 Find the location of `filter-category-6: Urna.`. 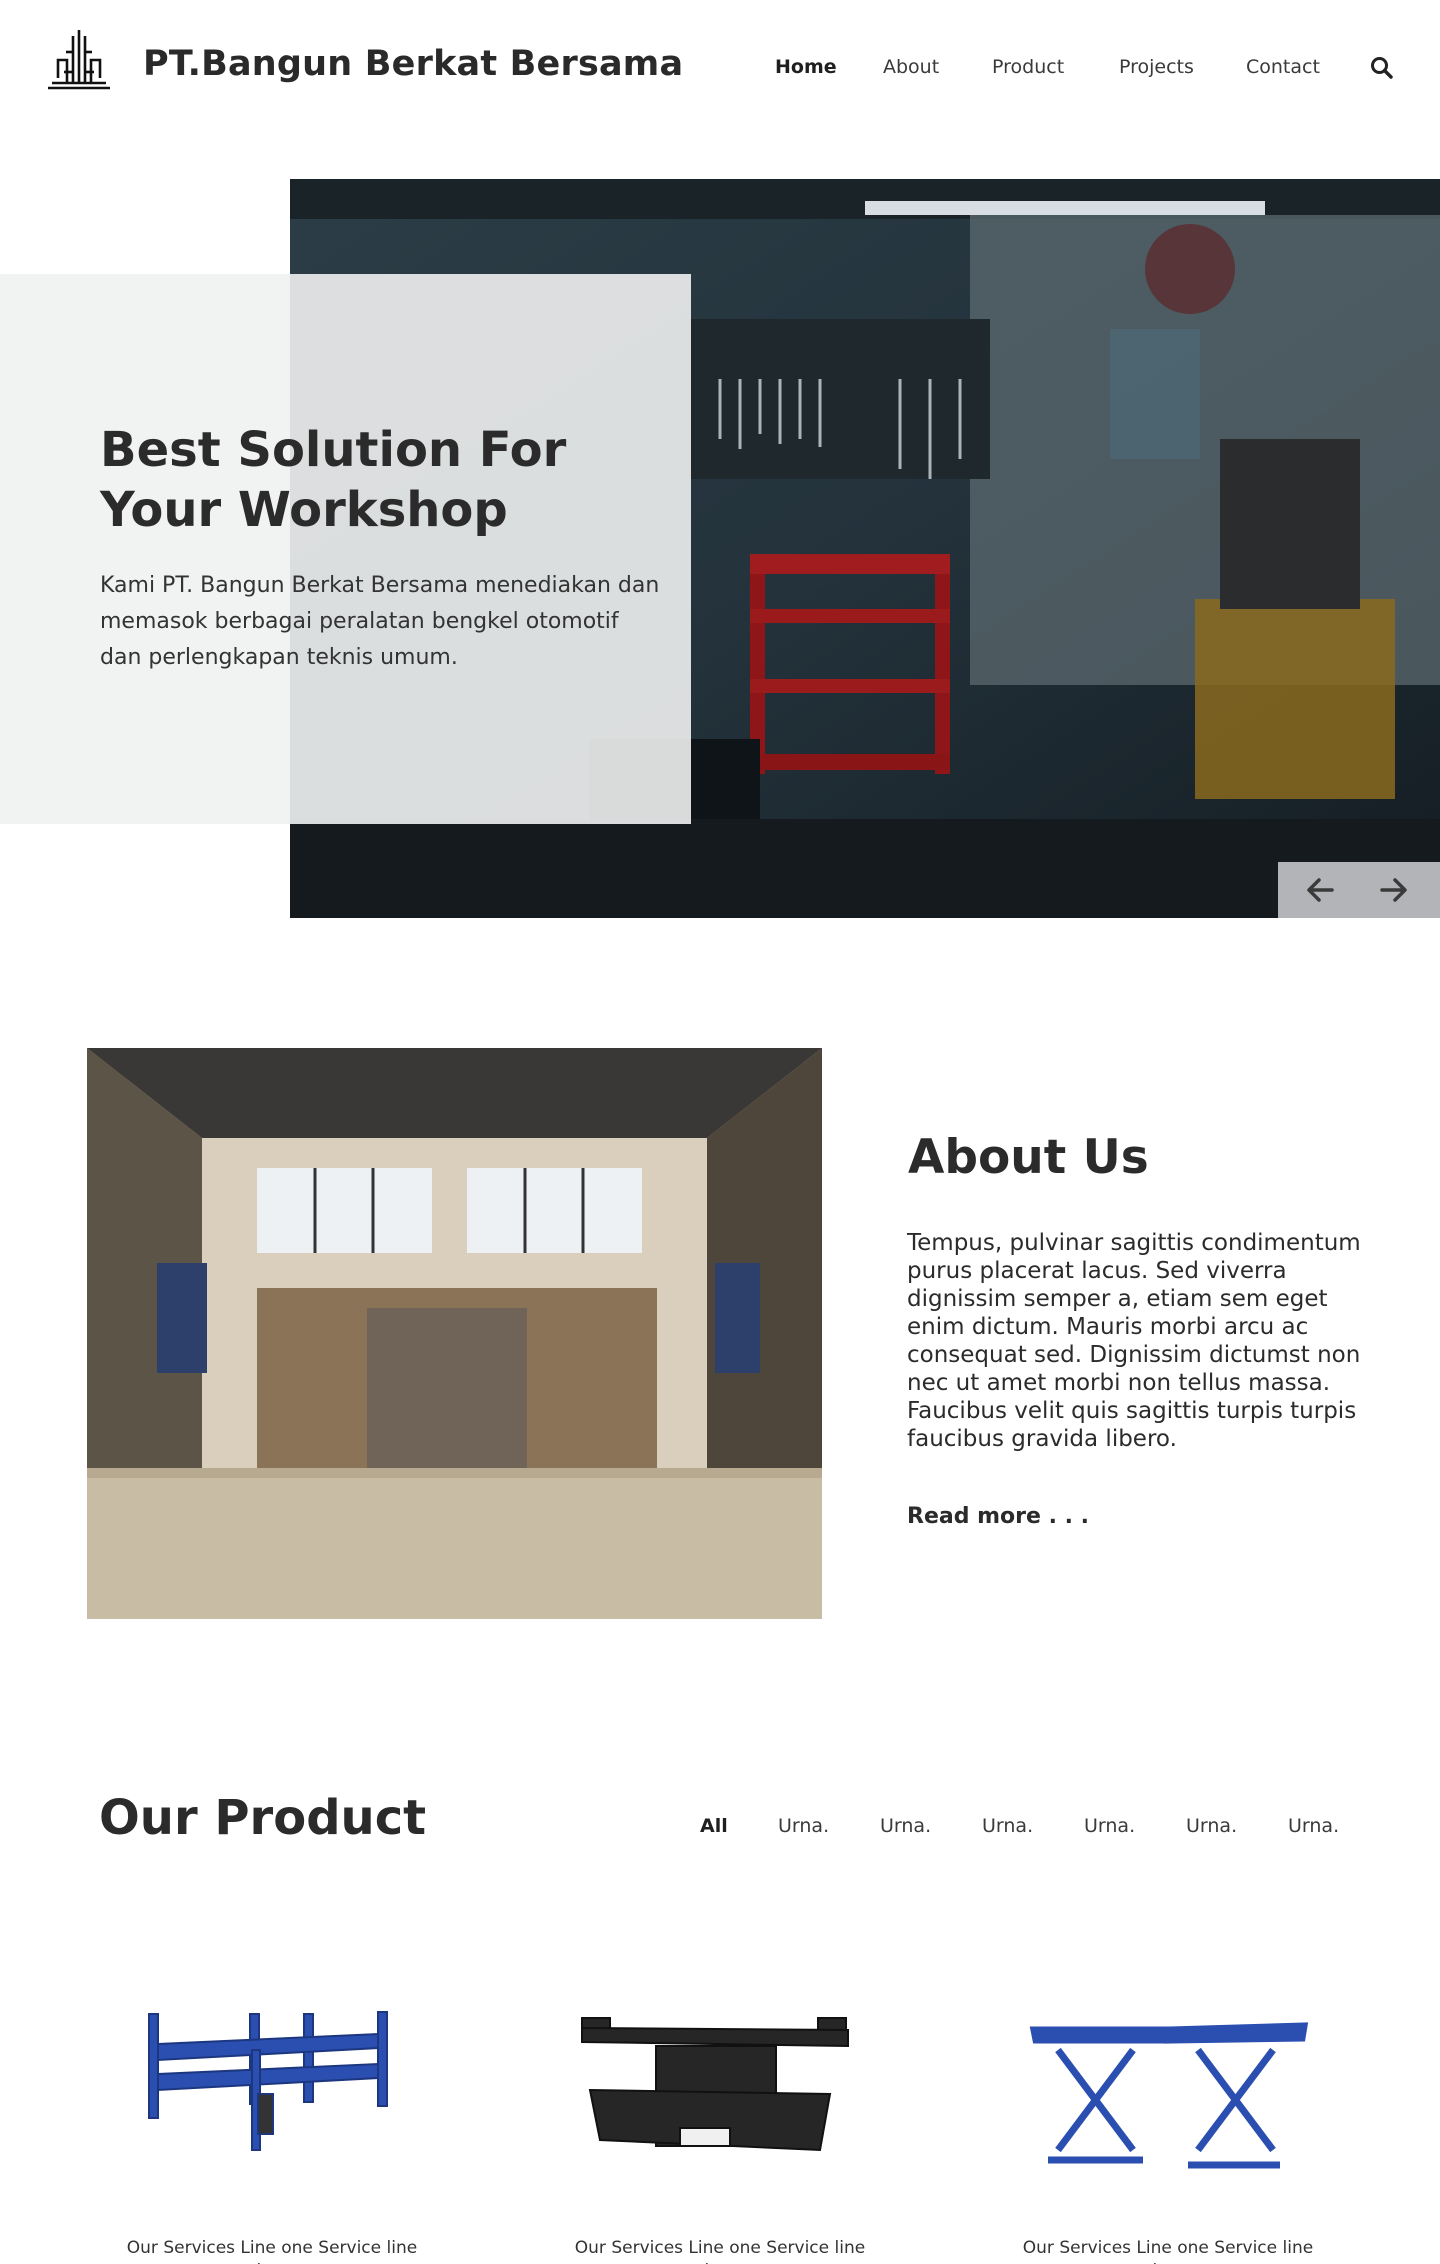

filter-category-6: Urna. is located at coordinates (1313, 1826).